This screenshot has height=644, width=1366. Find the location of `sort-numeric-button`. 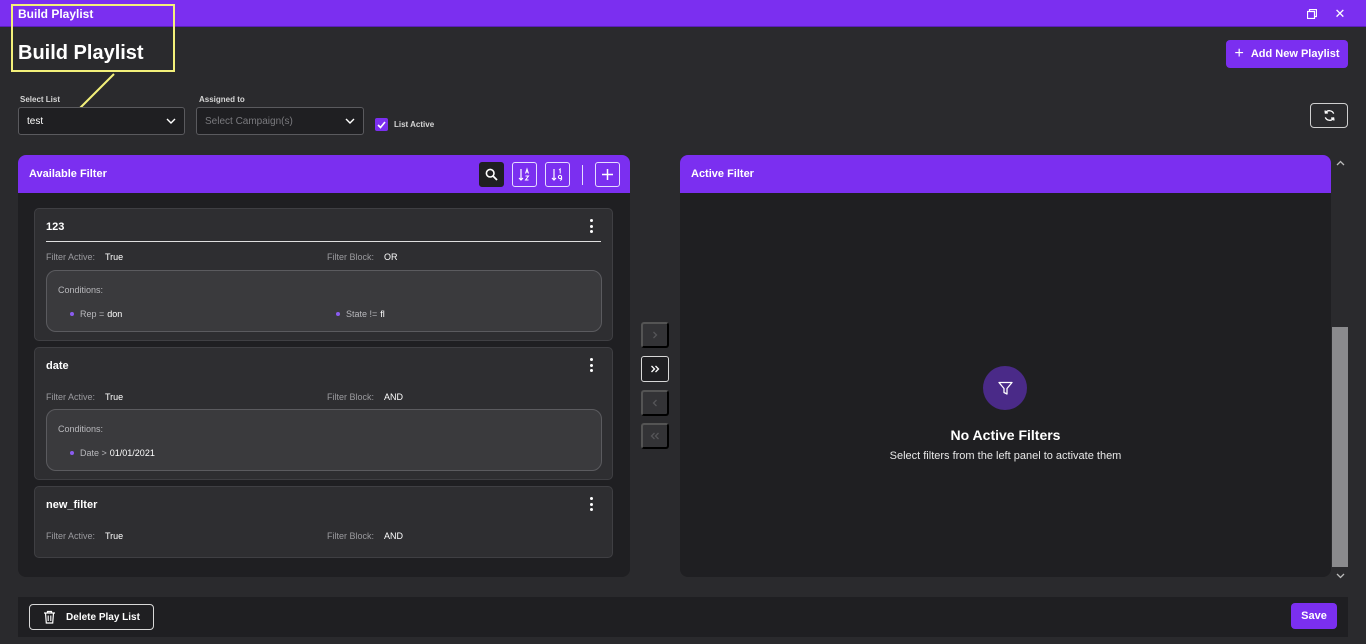

sort-numeric-button is located at coordinates (557, 174).